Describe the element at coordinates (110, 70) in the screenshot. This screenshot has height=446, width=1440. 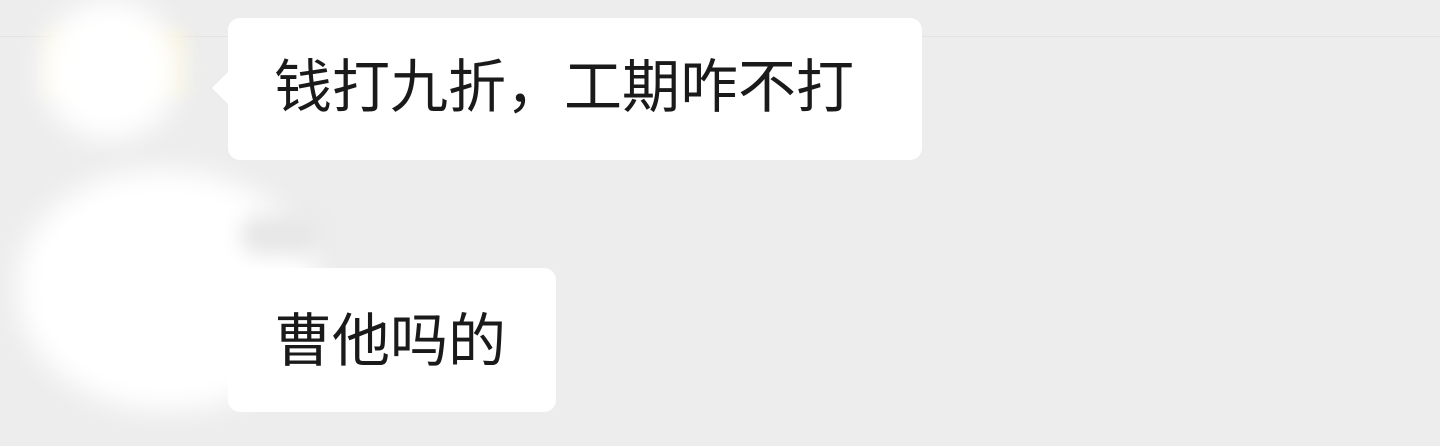
I see `avatar` at that location.